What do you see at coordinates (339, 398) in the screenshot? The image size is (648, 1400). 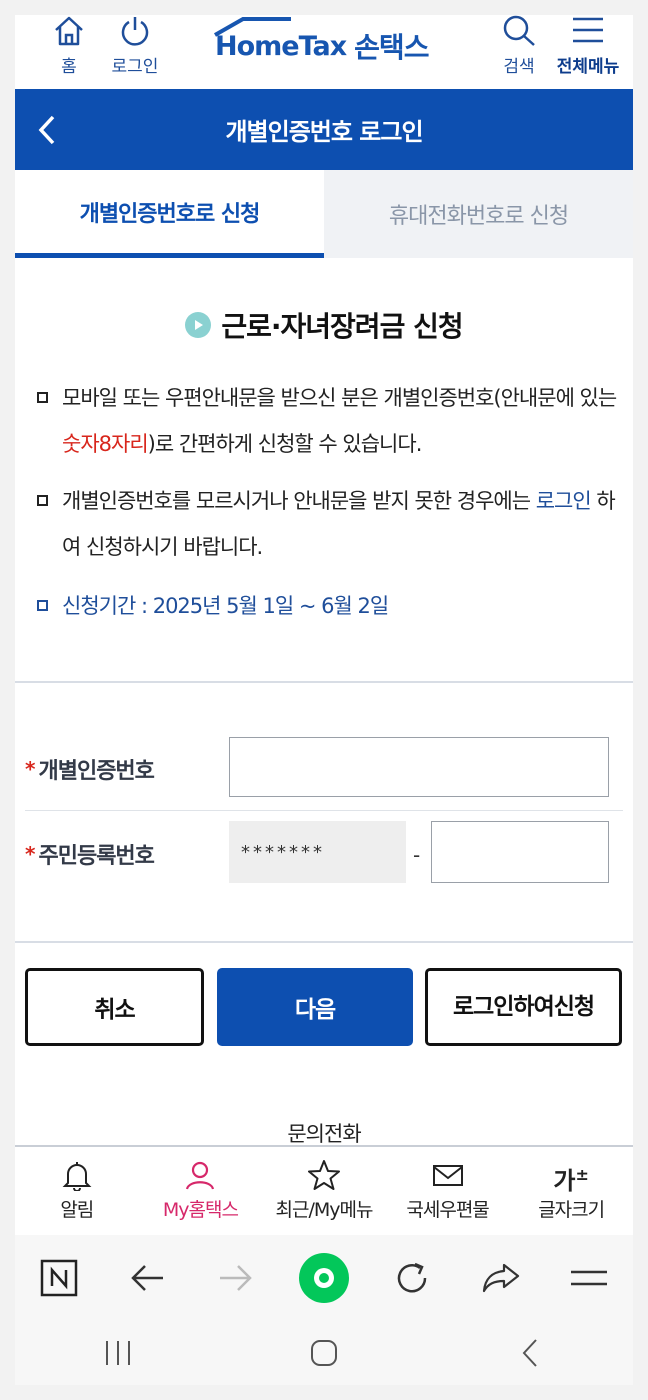 I see `bullet1-text: 모바일 또는 우편안내문을 받으신 분은 개별인증번호(안내문에 있는` at bounding box center [339, 398].